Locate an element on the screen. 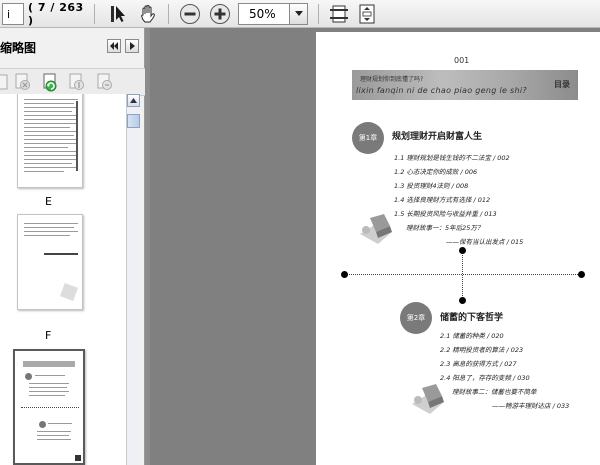  toc-story-subtitle: ——保有当认出发点 / 015 is located at coordinates (485, 242).